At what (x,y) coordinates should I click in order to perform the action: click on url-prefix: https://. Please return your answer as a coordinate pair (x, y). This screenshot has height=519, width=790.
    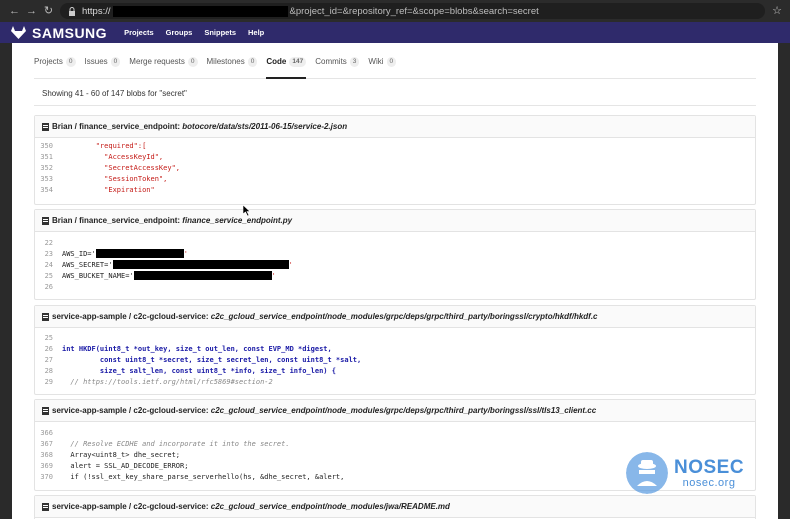
    Looking at the image, I should click on (96, 11).